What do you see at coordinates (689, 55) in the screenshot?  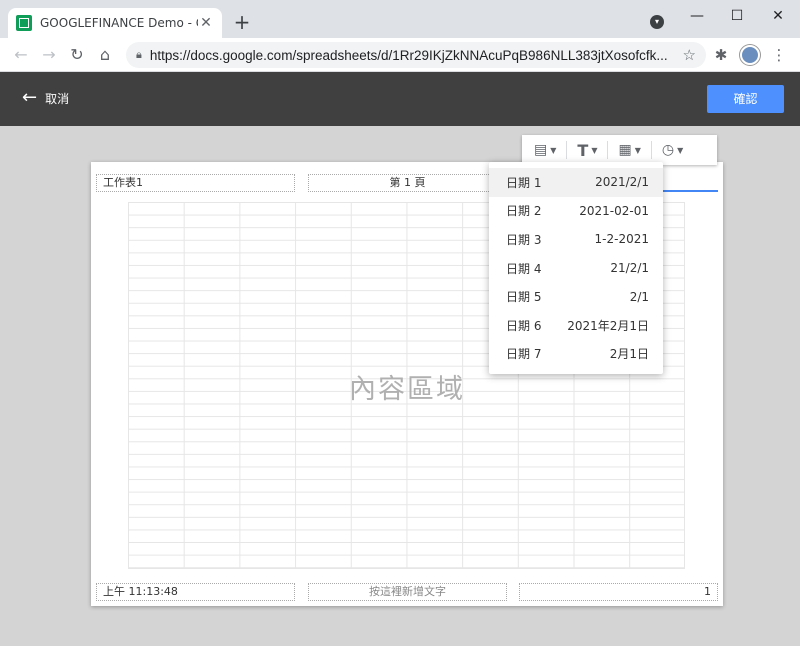 I see `bookmark-star-icon: ☆` at bounding box center [689, 55].